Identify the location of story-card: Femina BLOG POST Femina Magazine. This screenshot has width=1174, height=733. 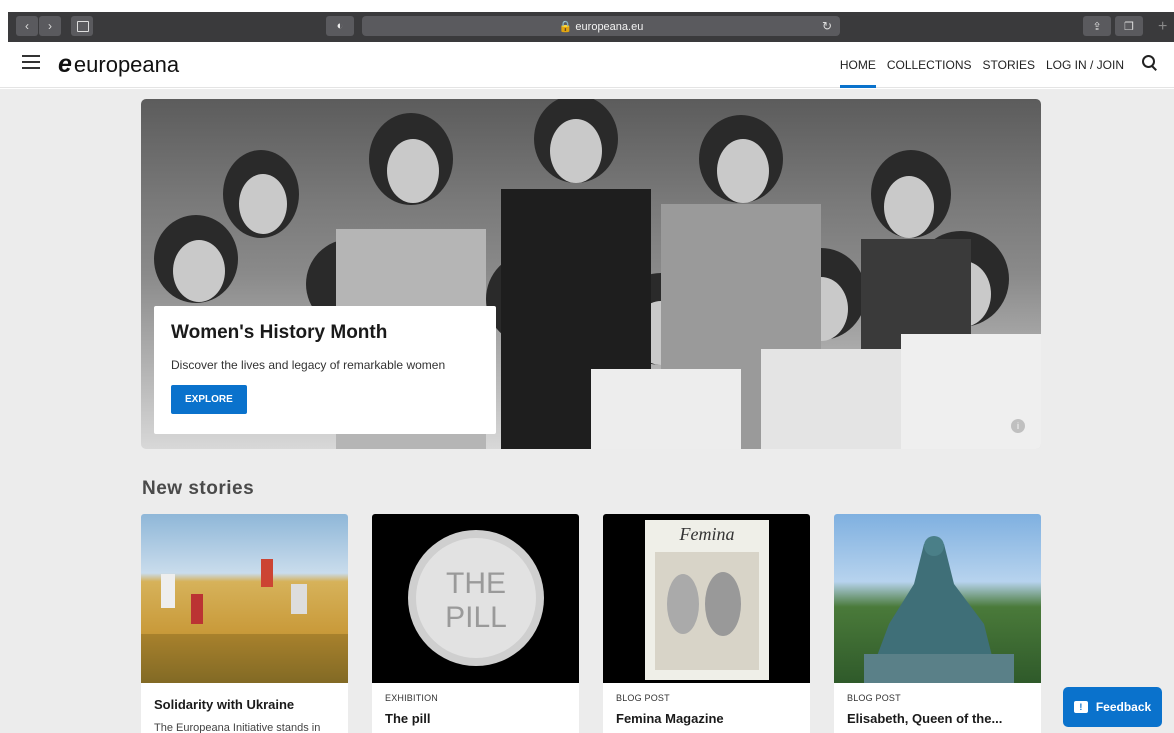
(706, 623).